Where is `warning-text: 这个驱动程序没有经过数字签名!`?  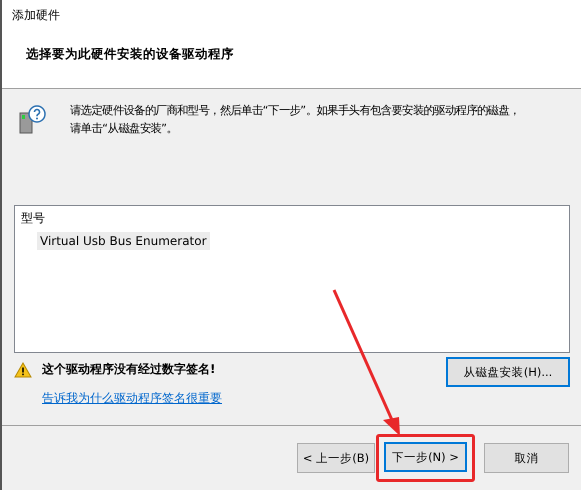
warning-text: 这个驱动程序没有经过数字签名! is located at coordinates (129, 369).